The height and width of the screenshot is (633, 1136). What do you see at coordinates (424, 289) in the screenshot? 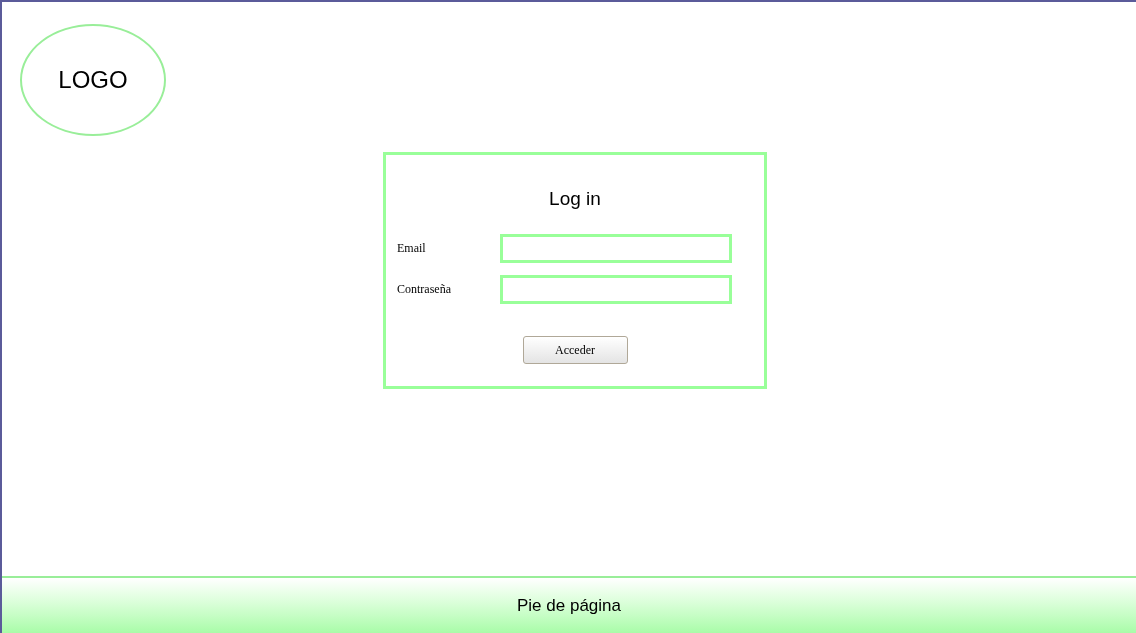
I see `field-label: Contraseña` at bounding box center [424, 289].